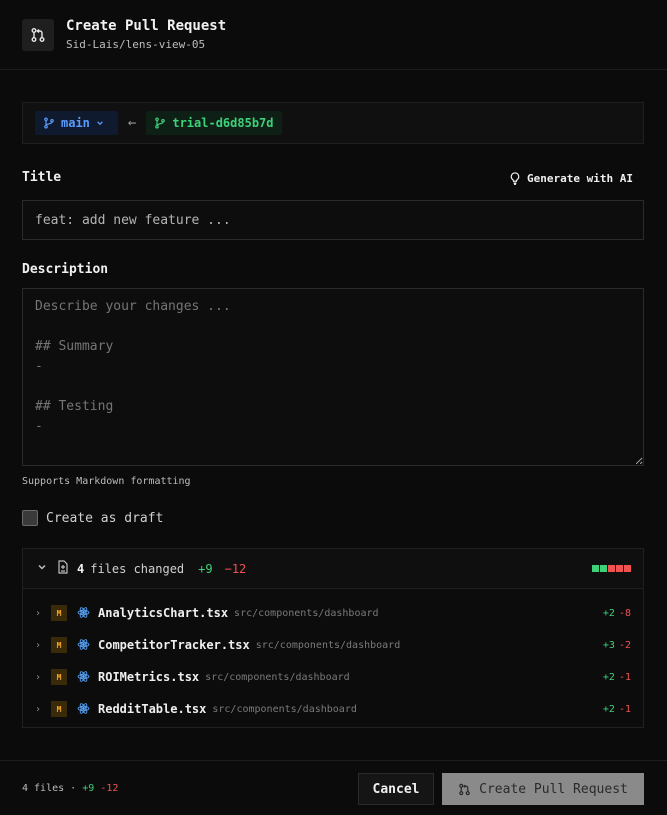 The image size is (667, 815). What do you see at coordinates (617, 645) in the screenshot?
I see `file-stats: +3 -2` at bounding box center [617, 645].